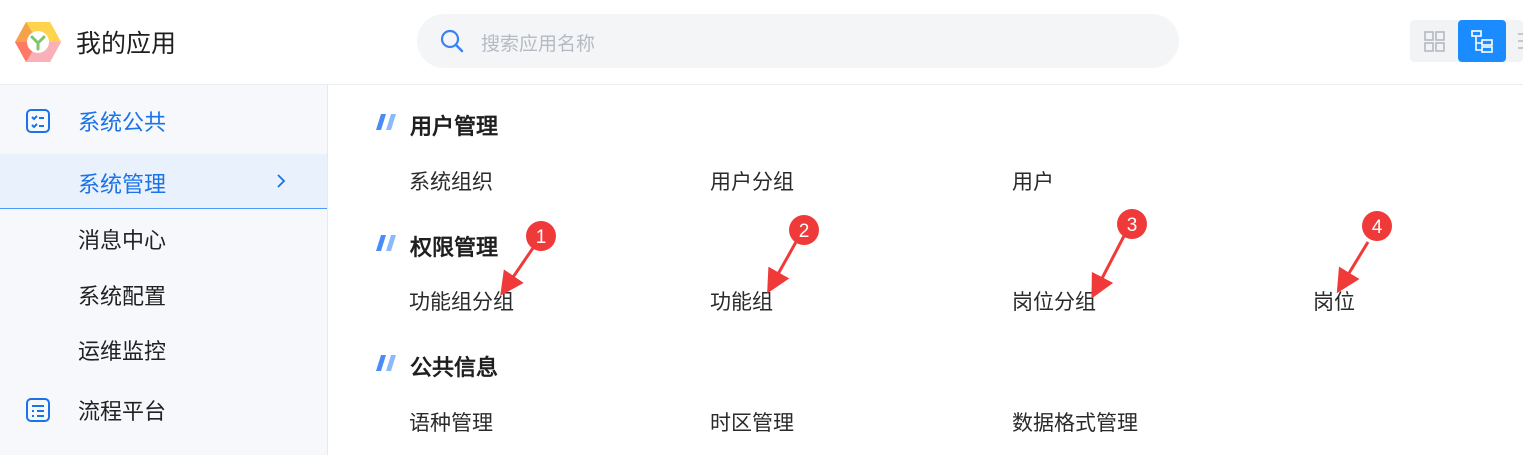  What do you see at coordinates (452, 41) in the screenshot?
I see `search-icon` at bounding box center [452, 41].